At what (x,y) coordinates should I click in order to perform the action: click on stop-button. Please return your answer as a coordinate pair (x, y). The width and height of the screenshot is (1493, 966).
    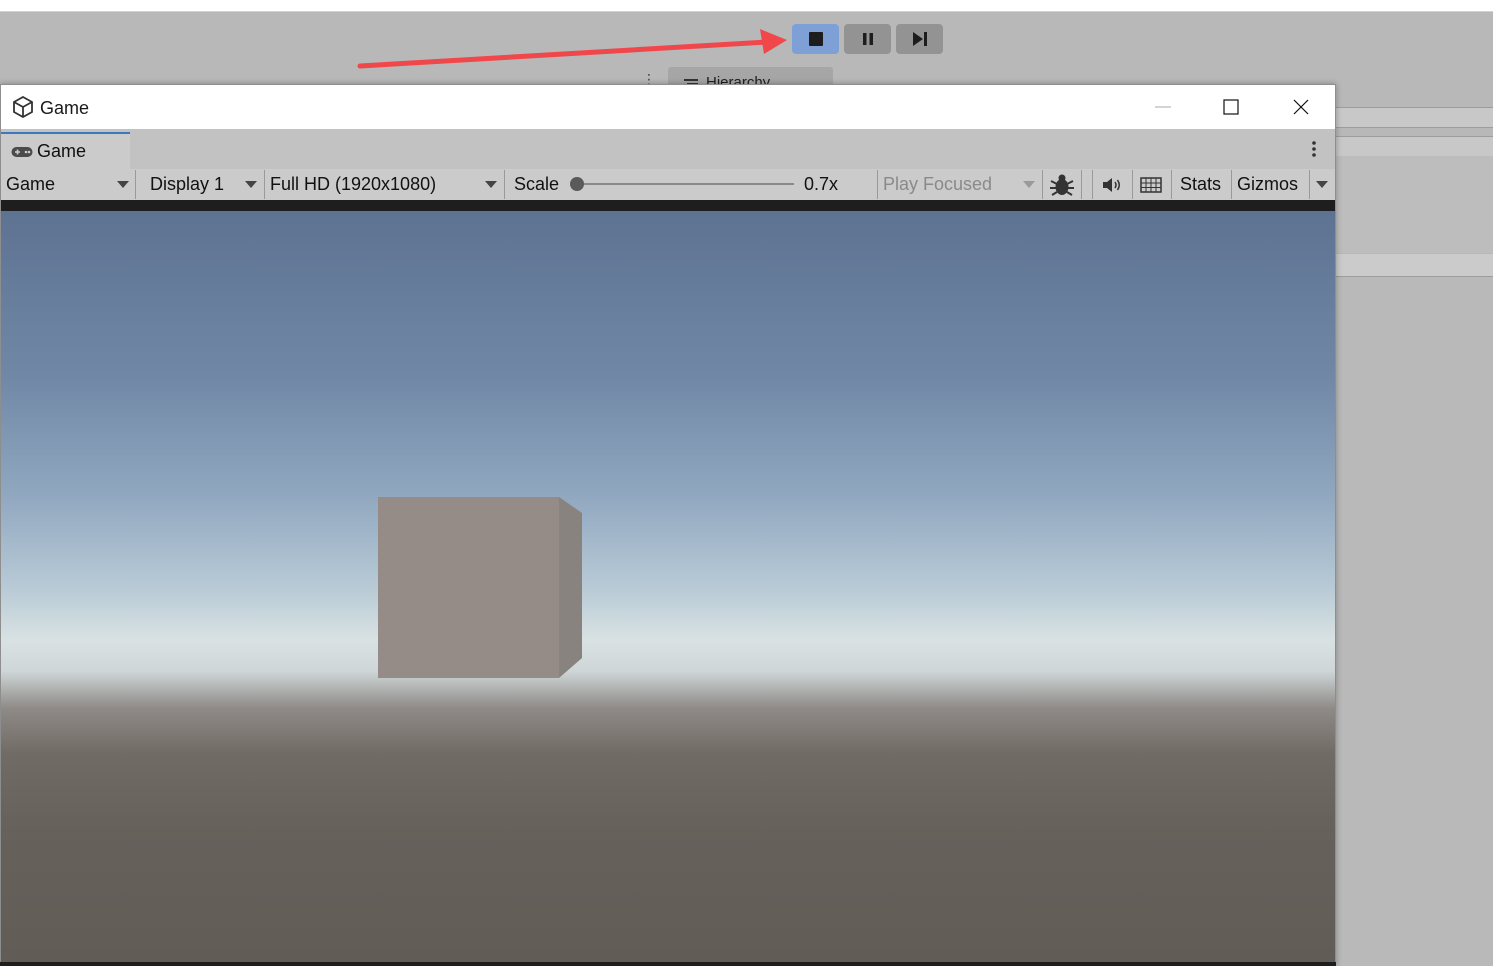
    Looking at the image, I should click on (815, 39).